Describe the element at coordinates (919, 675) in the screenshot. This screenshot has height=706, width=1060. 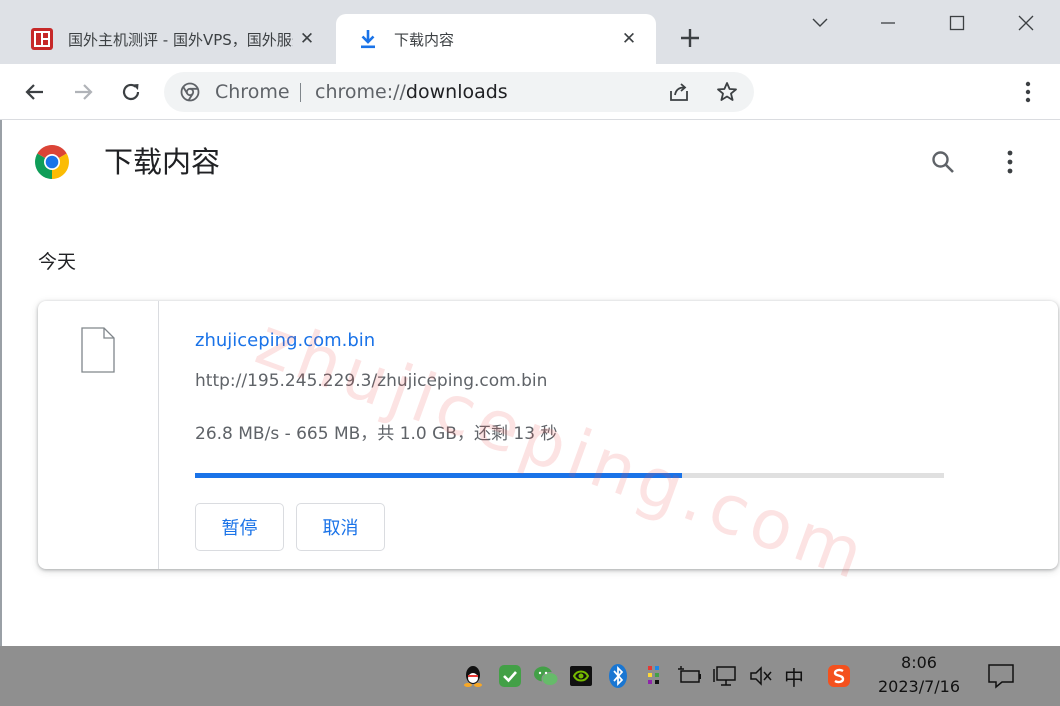
I see `system-clock: 8:06 2023/7/16` at that location.